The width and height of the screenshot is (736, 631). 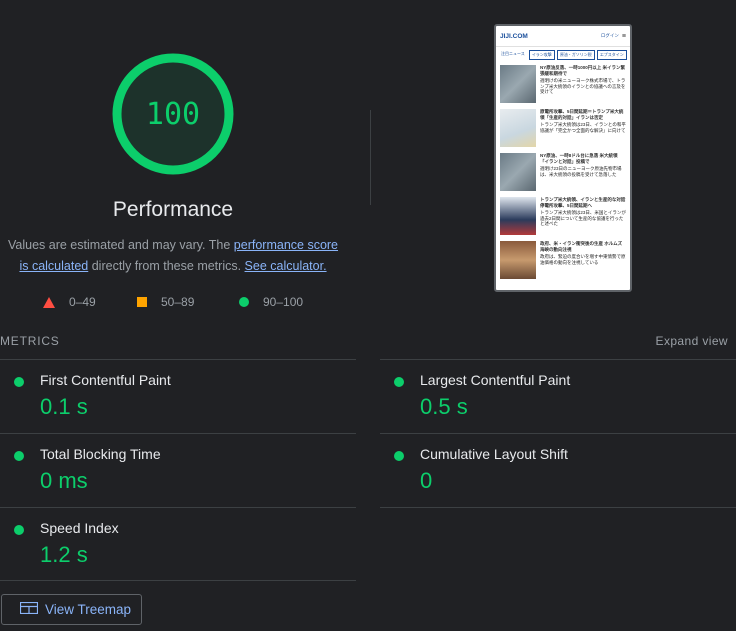 I want to click on legend-pass: 90–100, so click(x=271, y=302).